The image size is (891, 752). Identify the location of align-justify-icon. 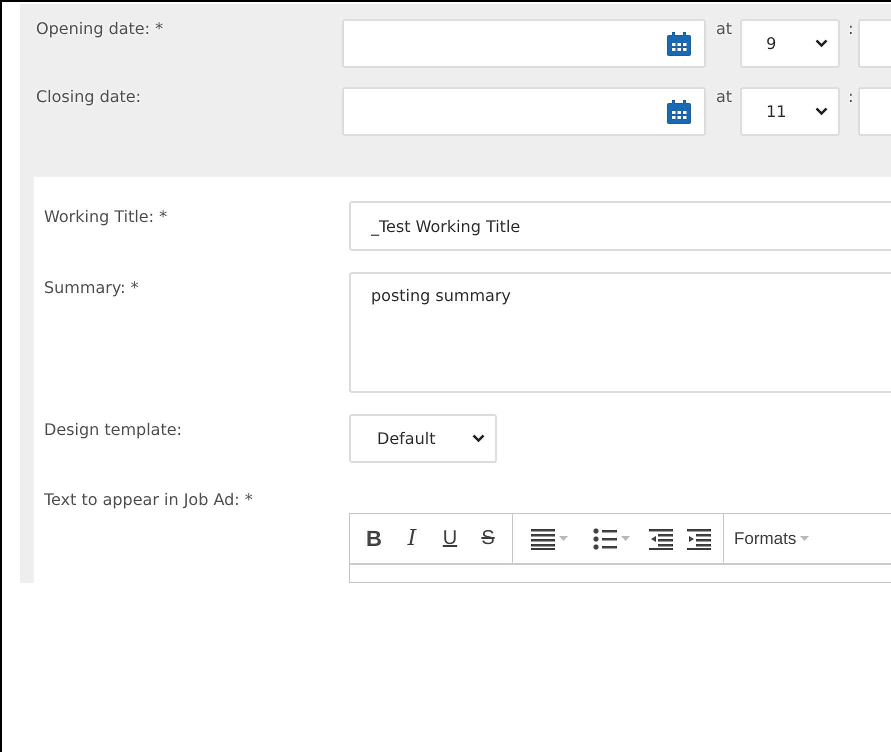
(542, 539).